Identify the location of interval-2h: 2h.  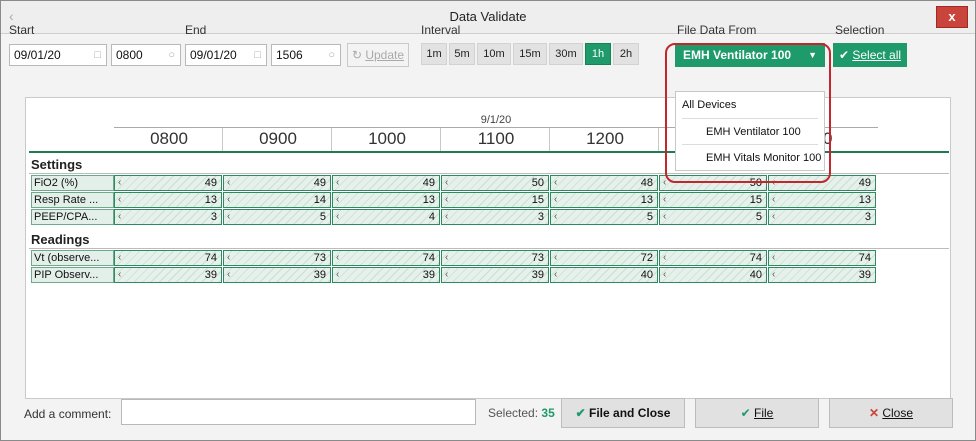
(626, 54).